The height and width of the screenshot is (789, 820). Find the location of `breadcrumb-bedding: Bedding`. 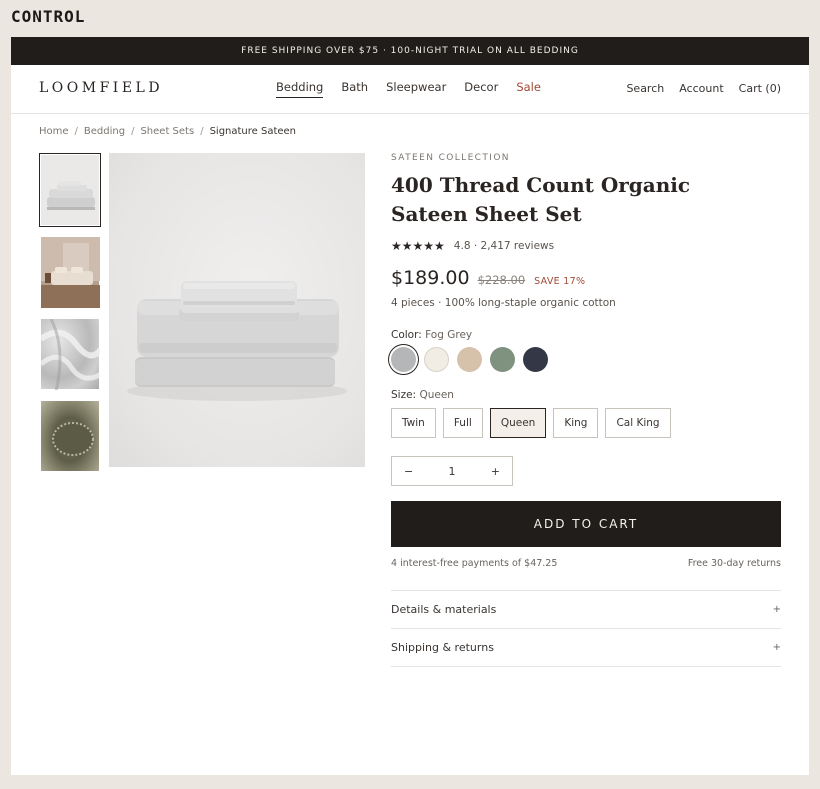

breadcrumb-bedding: Bedding is located at coordinates (104, 131).